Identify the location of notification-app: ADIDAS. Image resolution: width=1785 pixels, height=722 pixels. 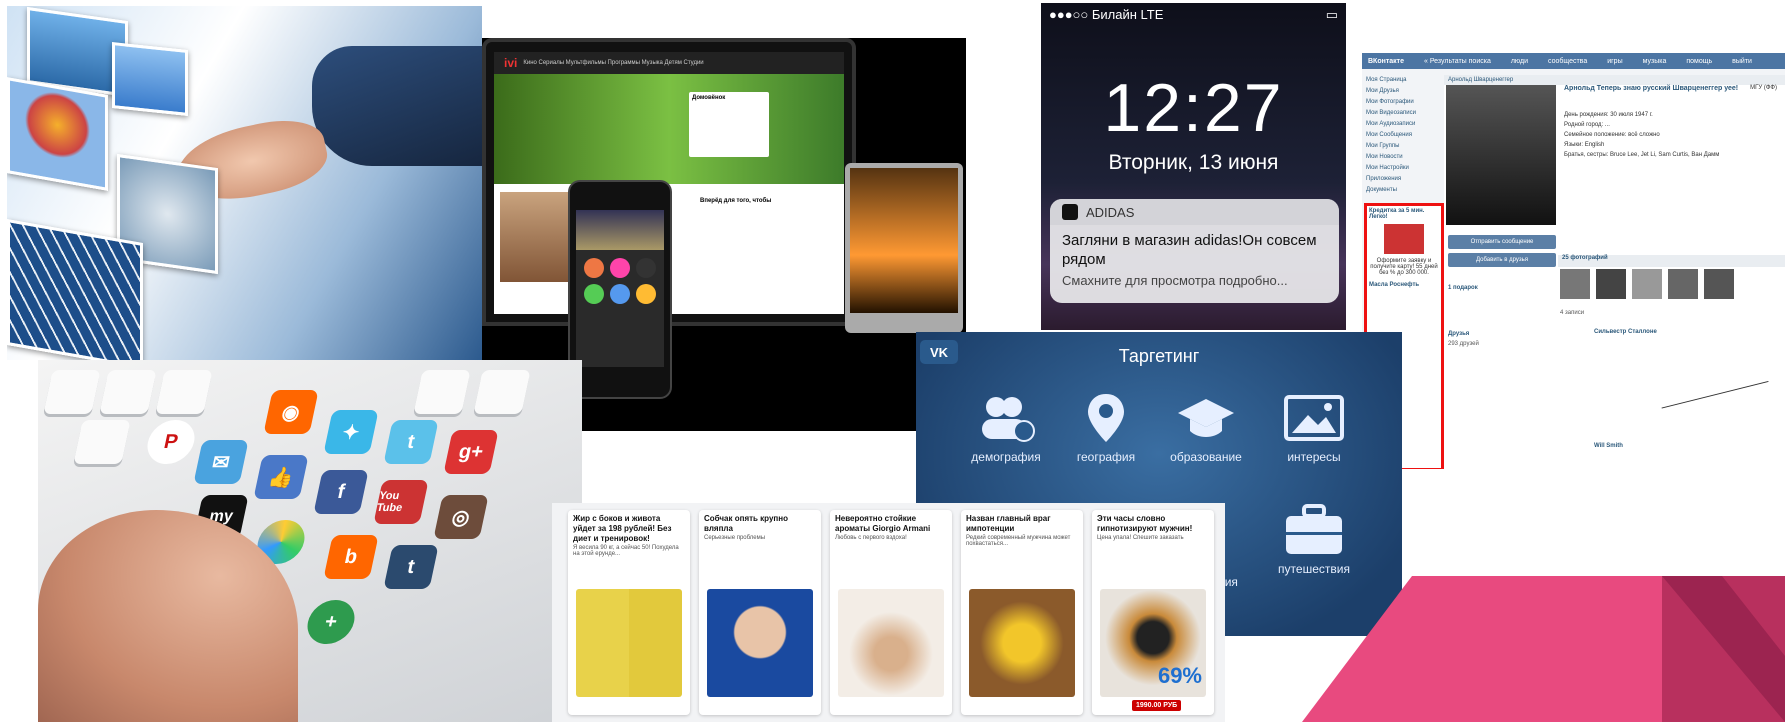
(1110, 212).